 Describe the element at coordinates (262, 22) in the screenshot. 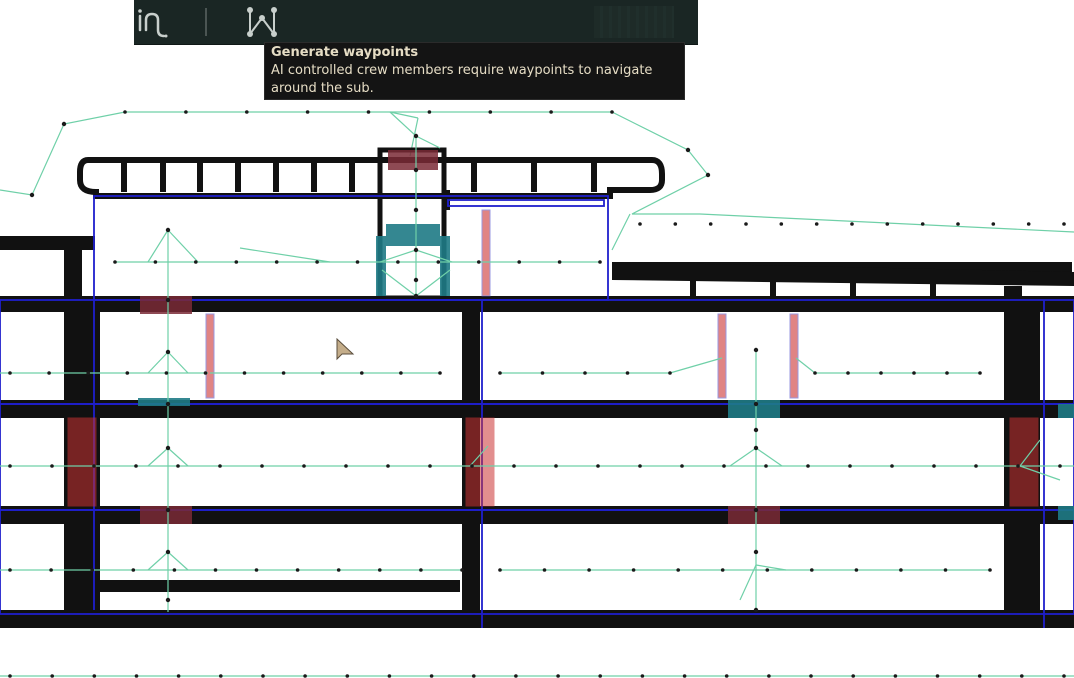

I see `toolbar-button-generate-waypoints` at that location.